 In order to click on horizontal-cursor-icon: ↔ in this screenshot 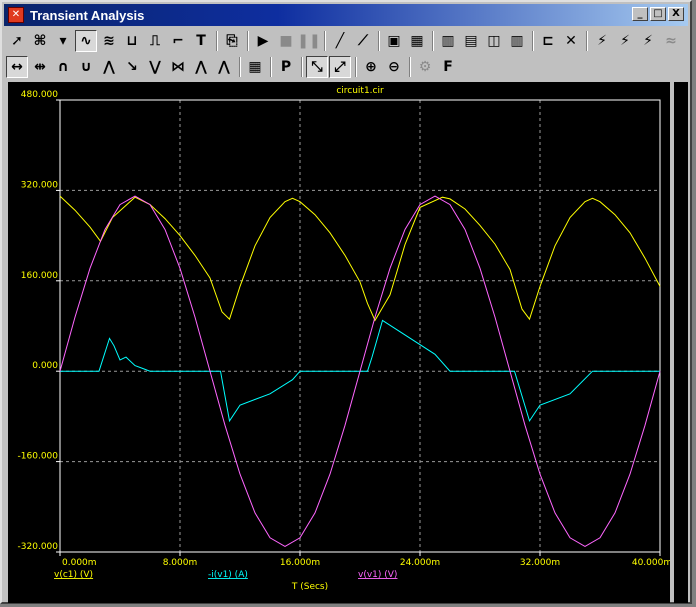, I will do `click(17, 67)`.